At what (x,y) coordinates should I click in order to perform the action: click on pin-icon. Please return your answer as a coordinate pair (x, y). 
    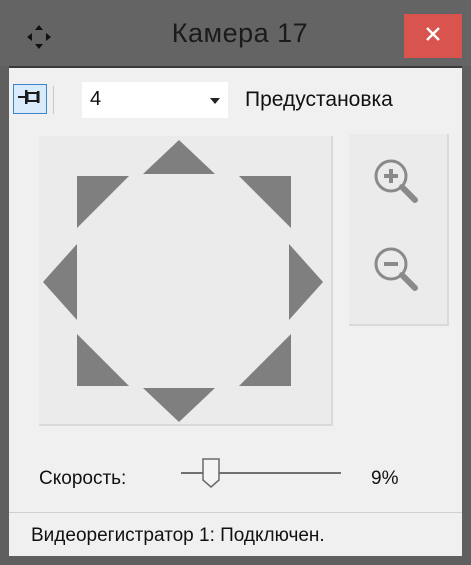
    Looking at the image, I should click on (30, 99).